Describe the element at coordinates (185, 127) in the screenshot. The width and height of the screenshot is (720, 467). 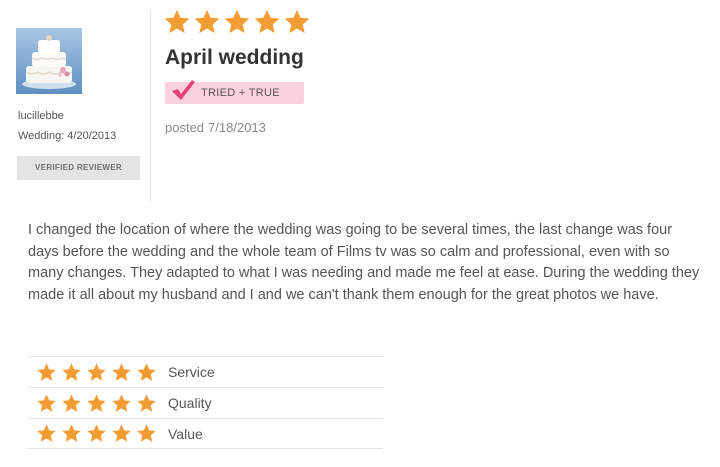
I see `posted-label: posted` at that location.